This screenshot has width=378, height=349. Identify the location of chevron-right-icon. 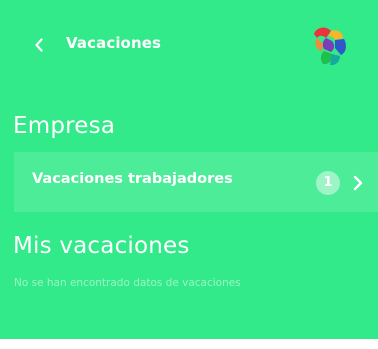
(358, 183).